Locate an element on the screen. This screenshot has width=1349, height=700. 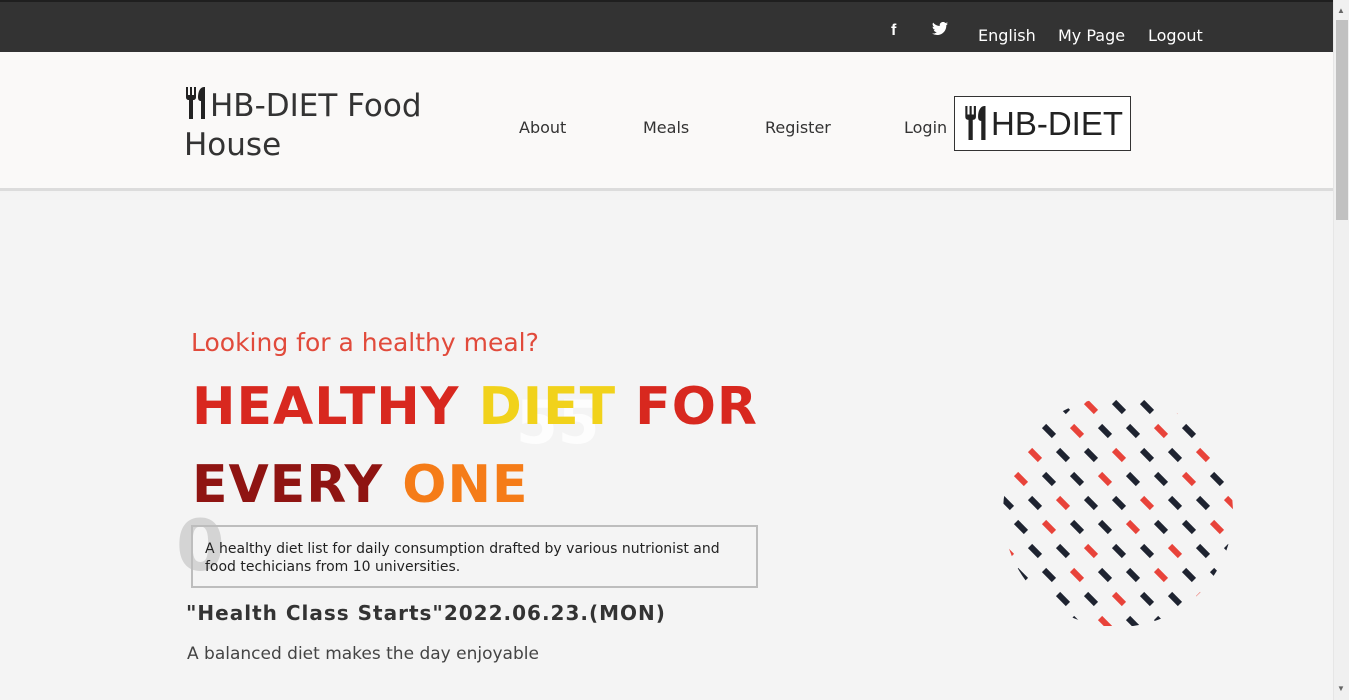
nav-login: Login is located at coordinates (925, 127).